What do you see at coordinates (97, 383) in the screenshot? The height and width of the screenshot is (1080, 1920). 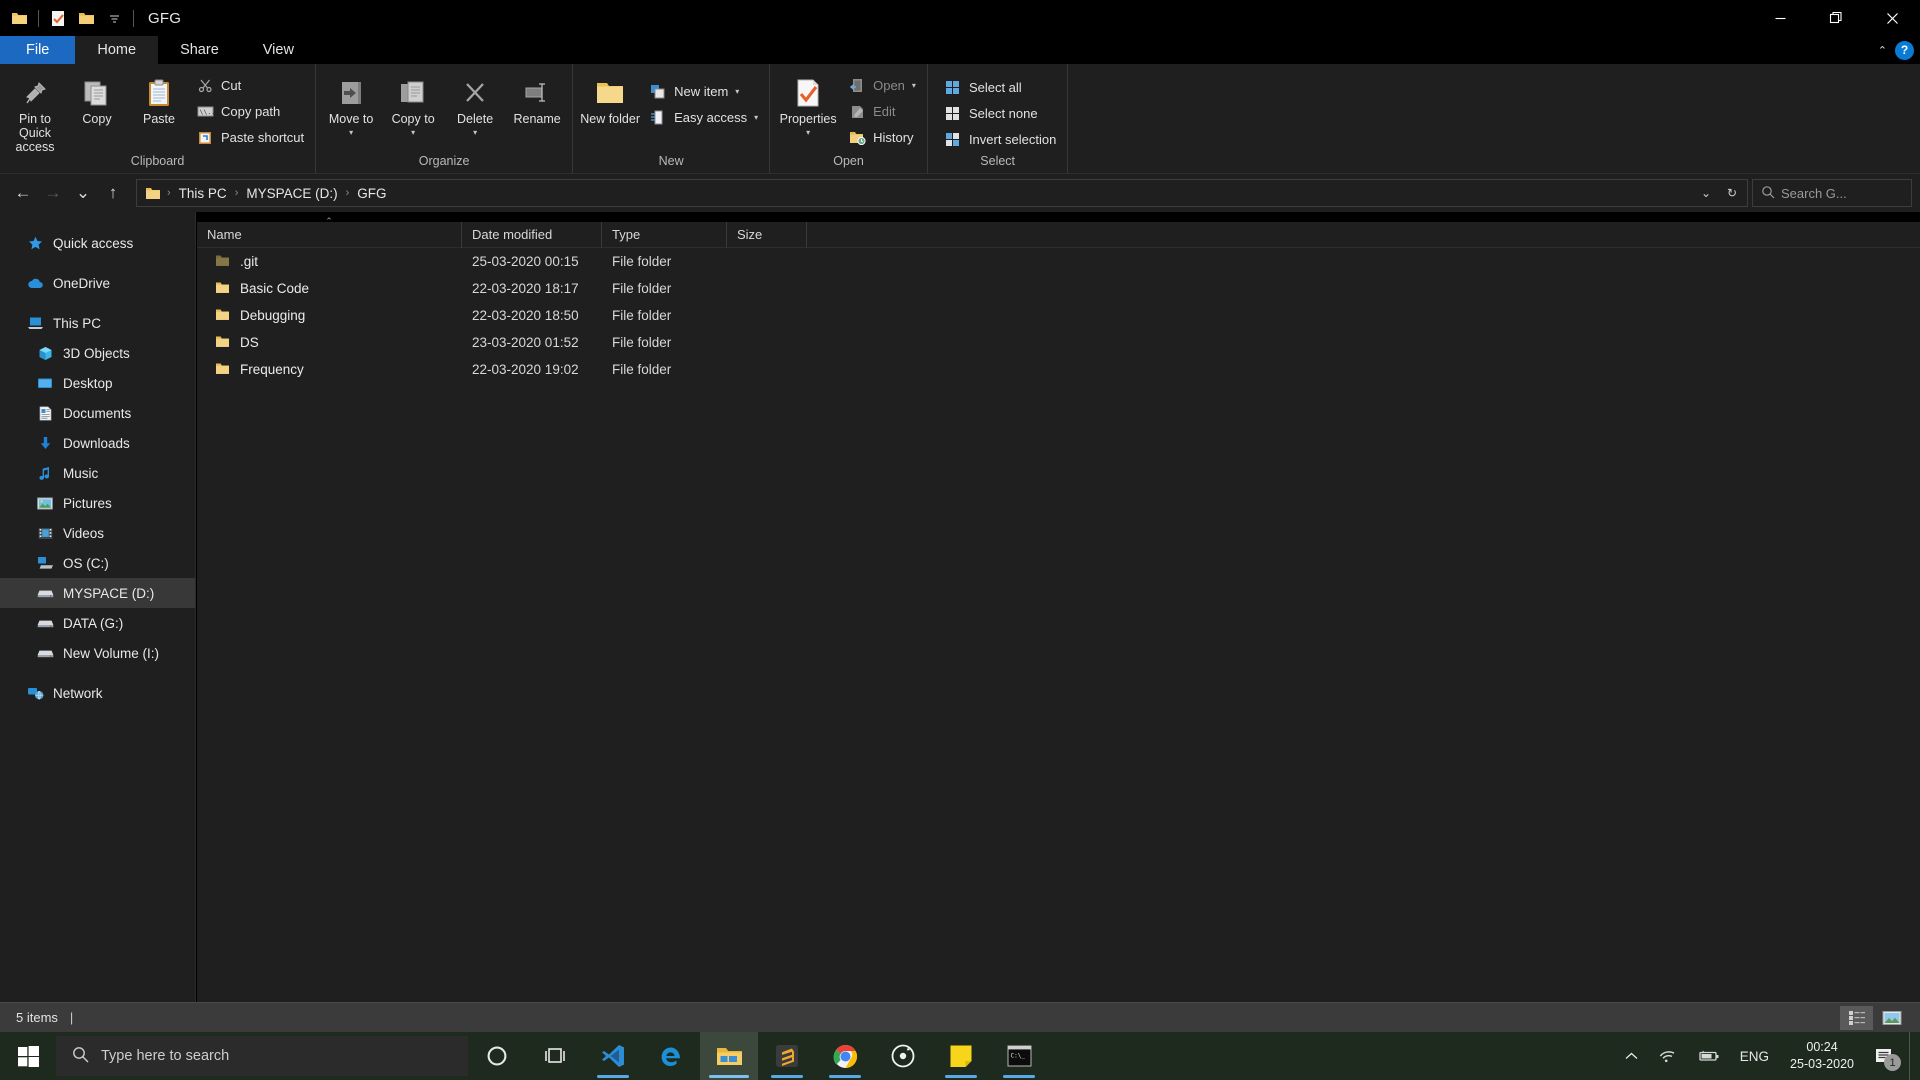 I see `sidebar-item-desktop: Desktop` at bounding box center [97, 383].